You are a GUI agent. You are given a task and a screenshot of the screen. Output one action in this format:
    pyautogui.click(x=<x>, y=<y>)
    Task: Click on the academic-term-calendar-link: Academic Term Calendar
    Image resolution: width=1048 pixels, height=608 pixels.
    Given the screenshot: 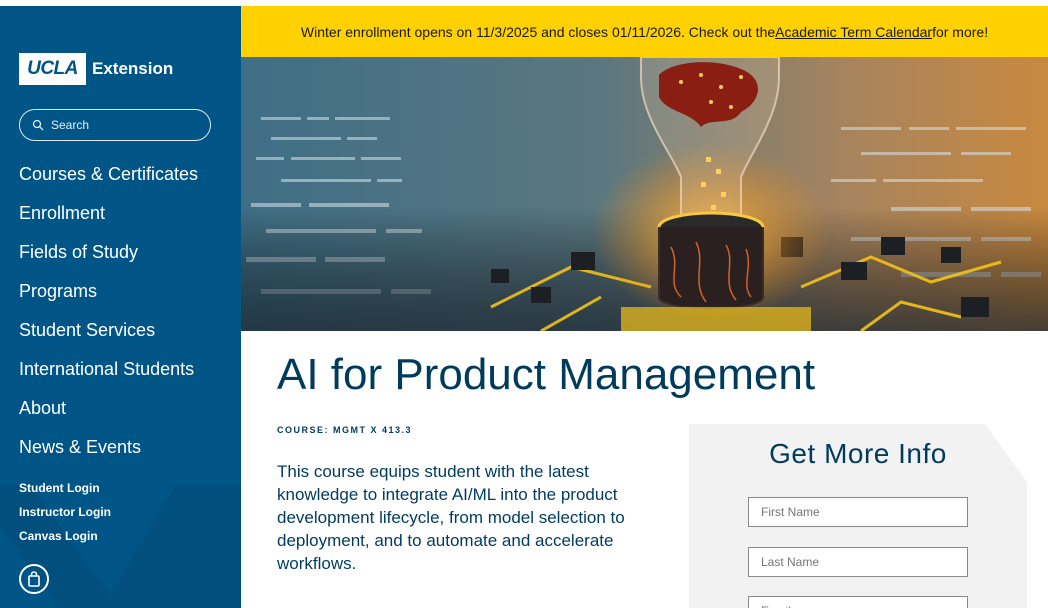 What is the action you would take?
    pyautogui.click(x=853, y=32)
    